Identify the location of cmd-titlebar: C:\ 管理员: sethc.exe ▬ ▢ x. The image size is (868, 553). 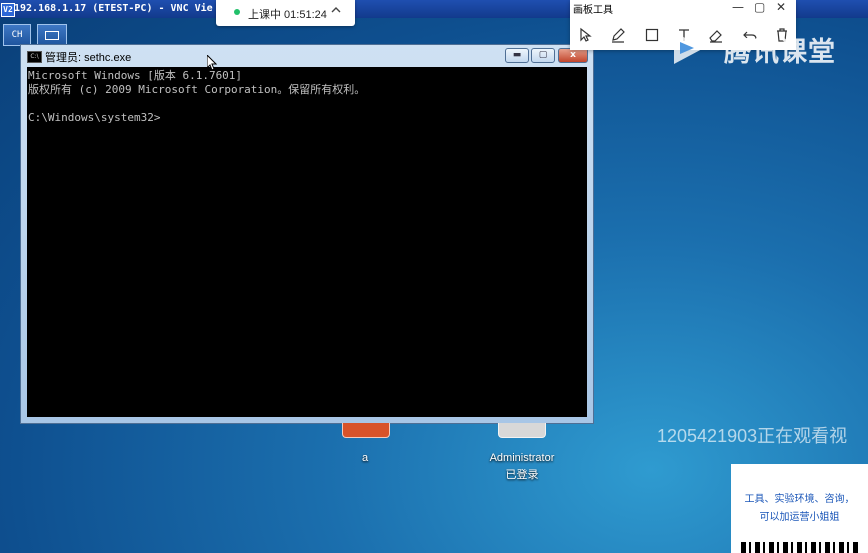
(307, 56).